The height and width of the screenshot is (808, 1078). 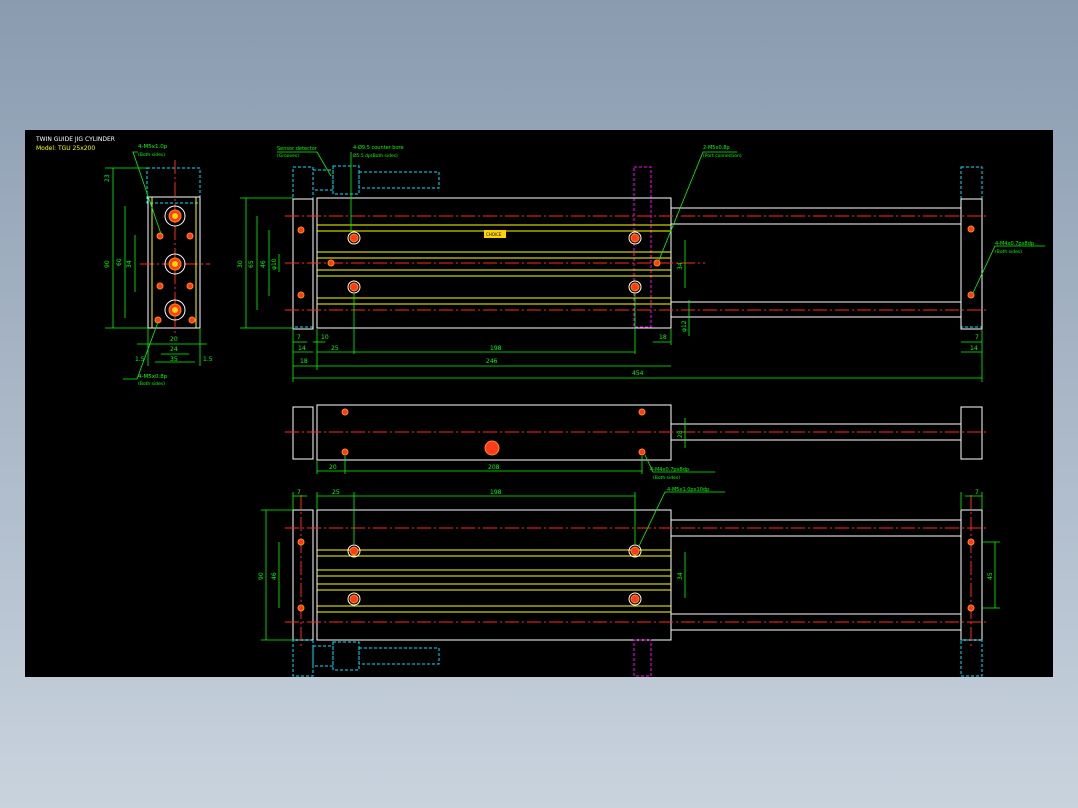 I want to click on dim-text: 60, so click(x=119, y=262).